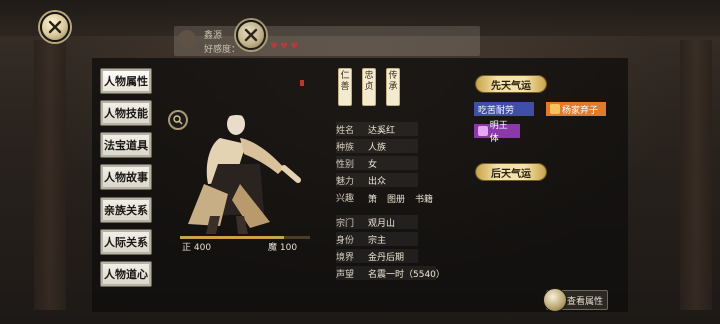 This screenshot has width=720, height=324. I want to click on tab-treasures-items: 法宝道具, so click(126, 145).